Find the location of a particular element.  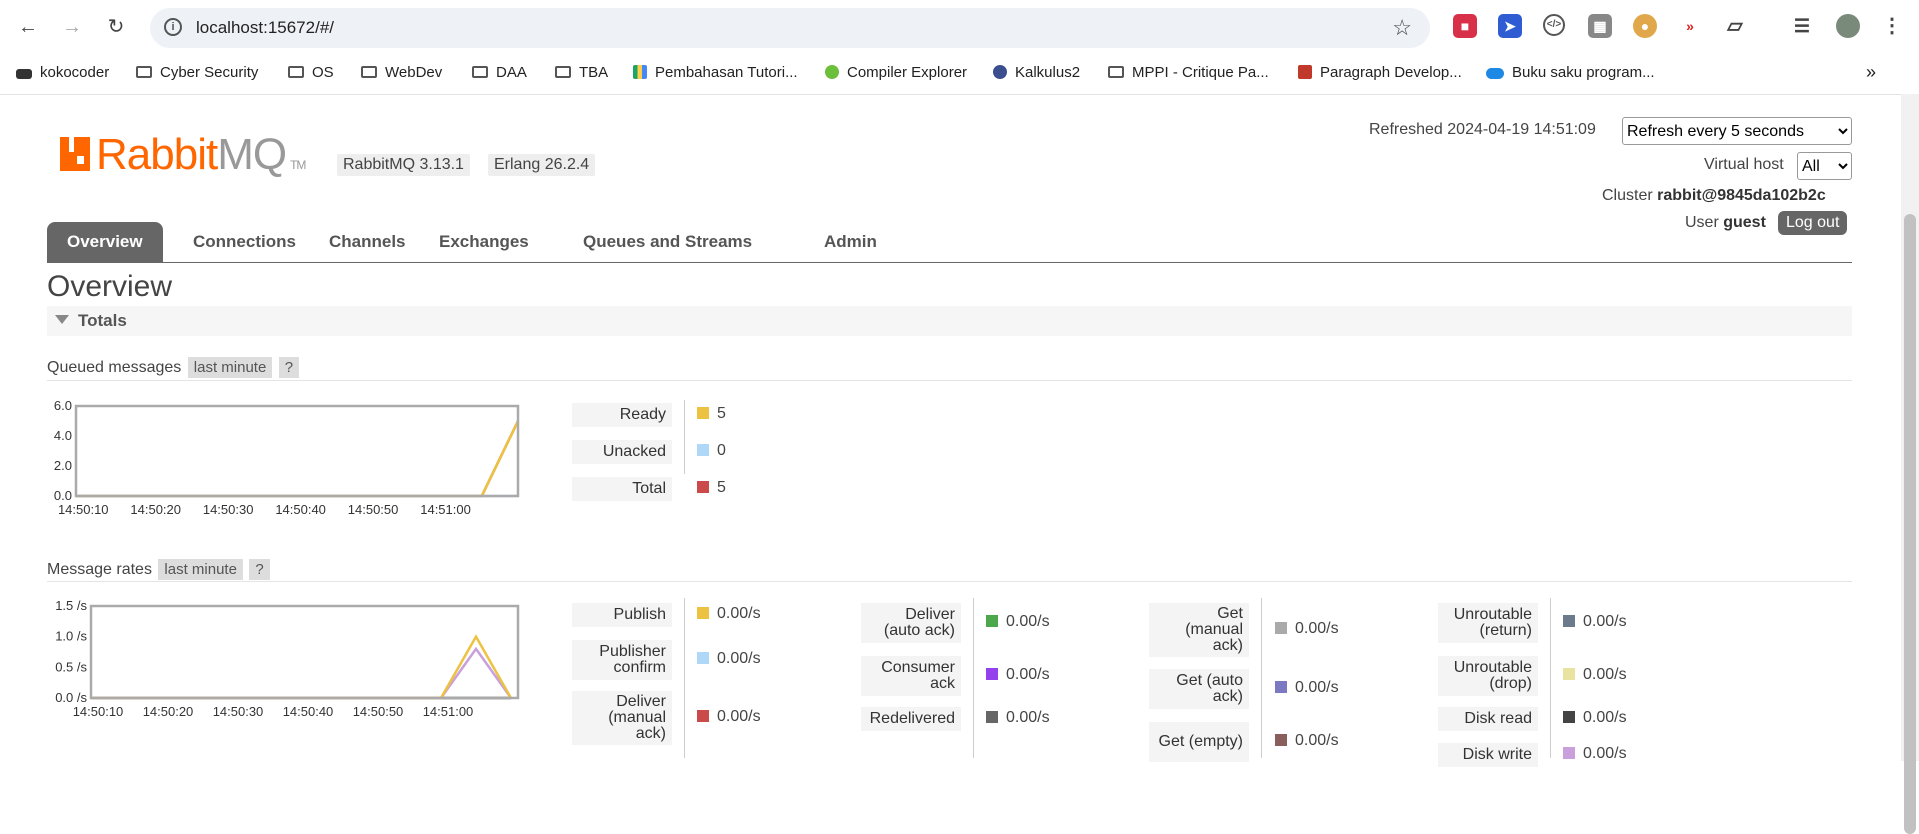

cloud-icon is located at coordinates (1495, 73).